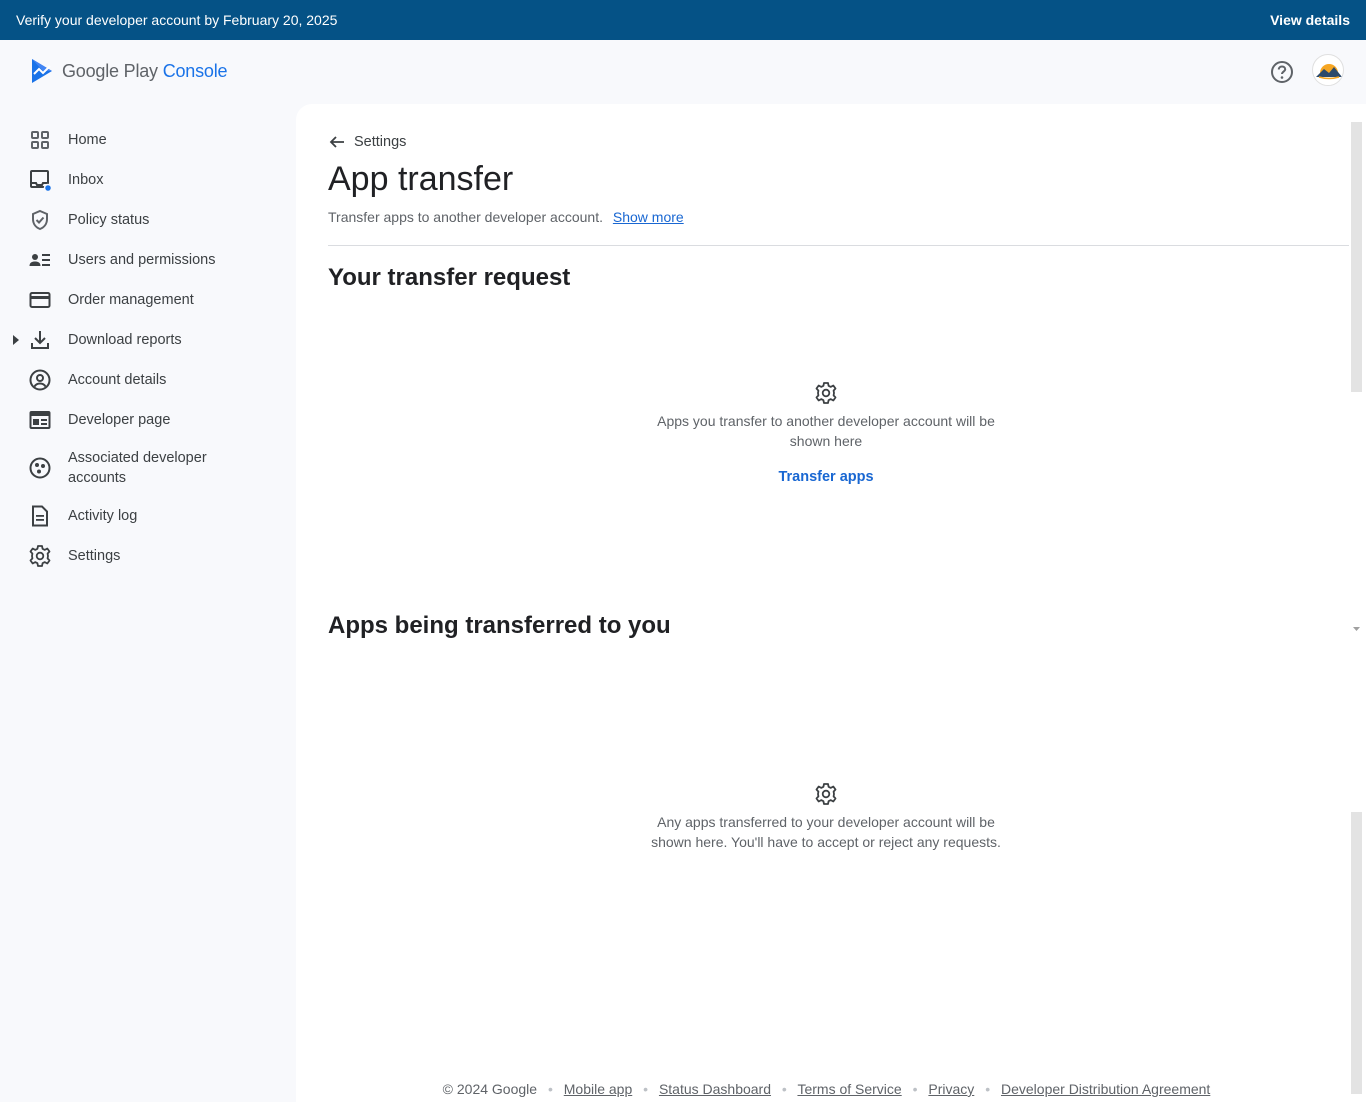 This screenshot has height=1102, width=1366. I want to click on header: Google Play Console, so click(683, 72).